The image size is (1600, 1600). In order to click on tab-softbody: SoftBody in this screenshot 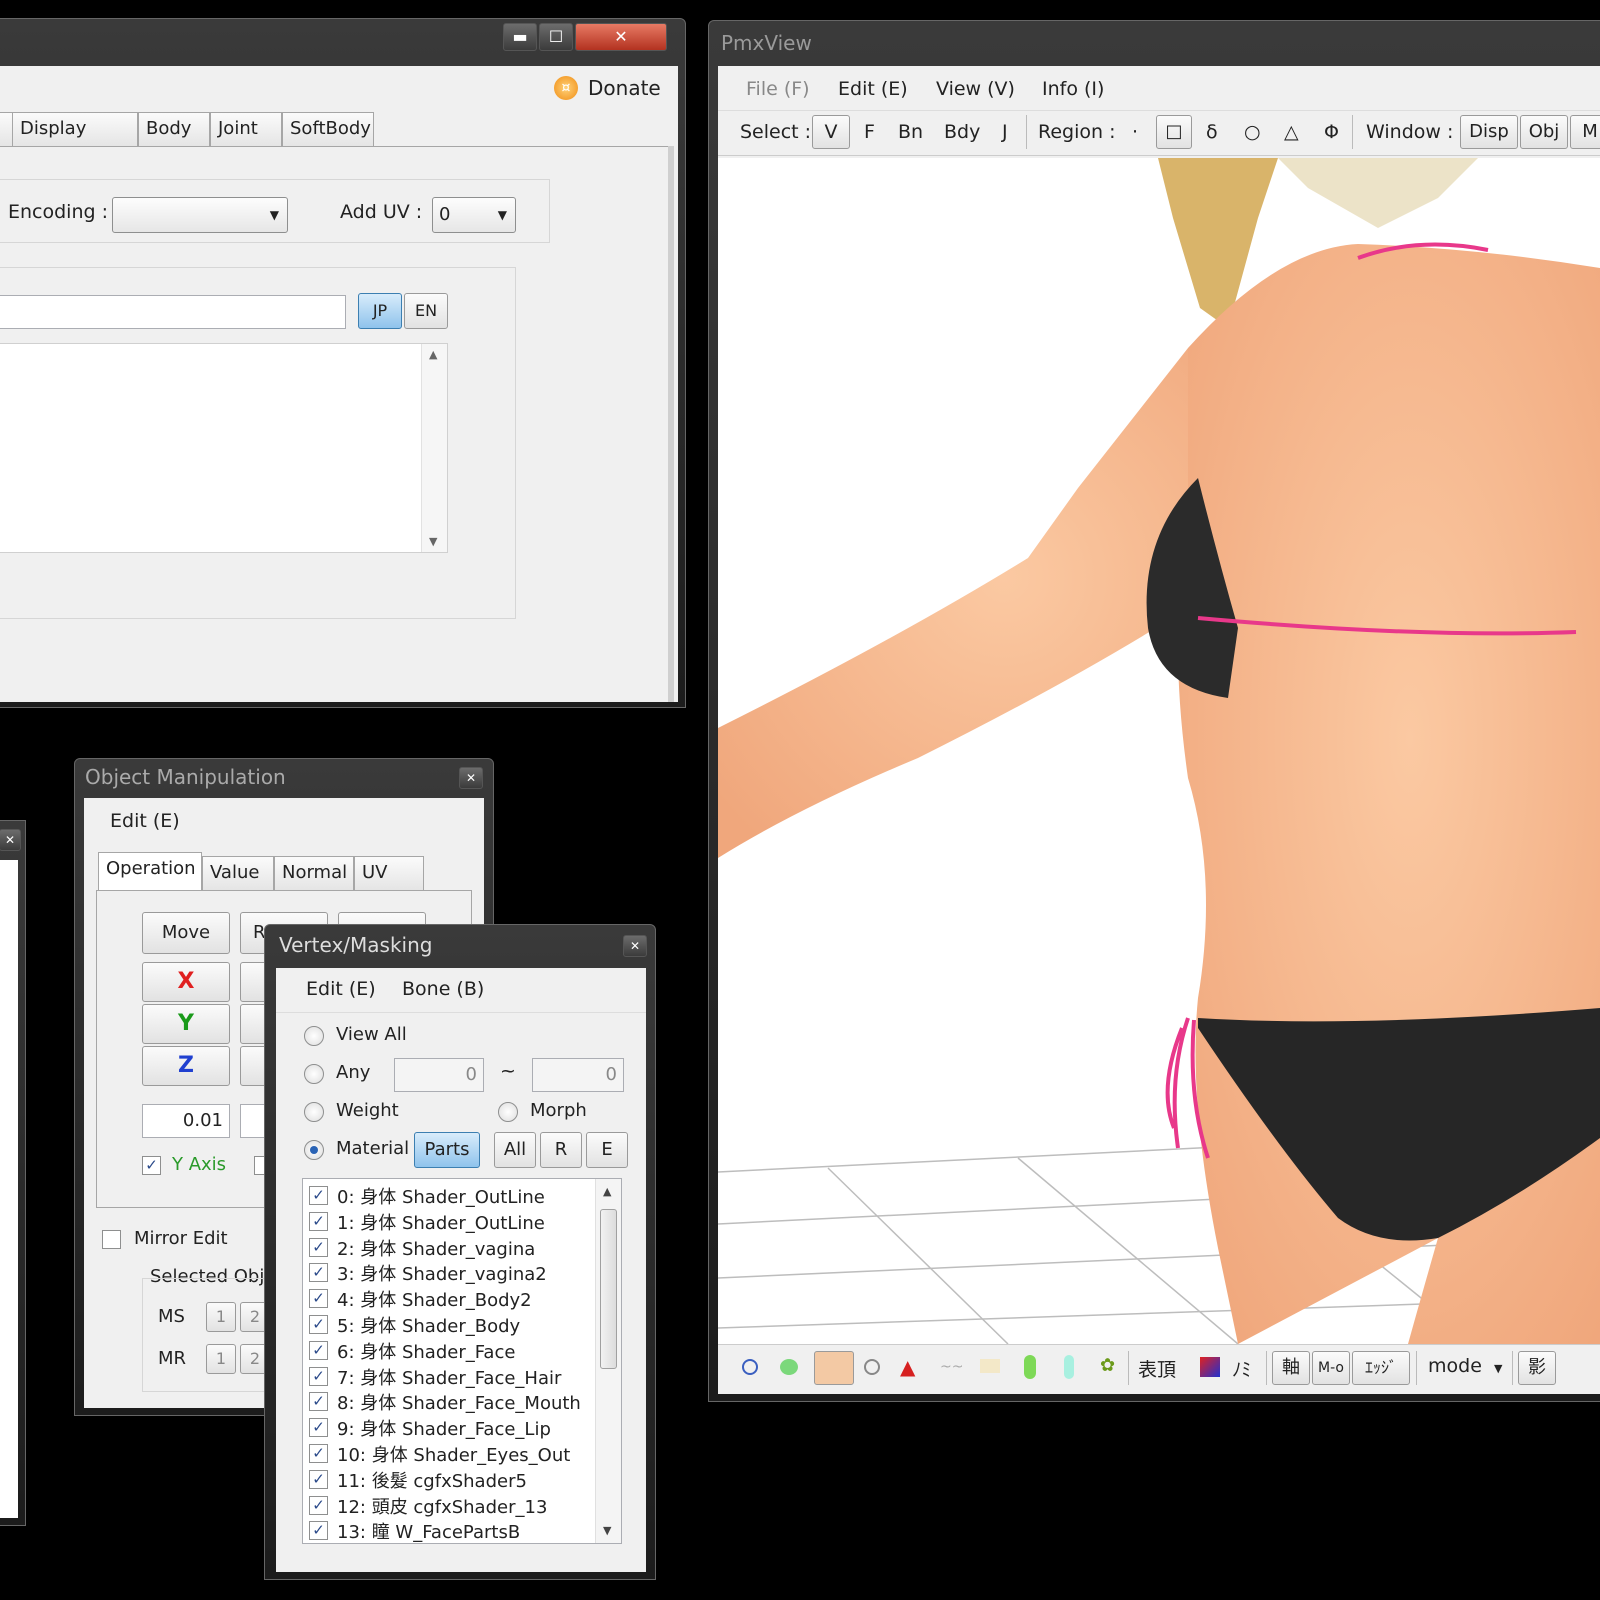, I will do `click(328, 129)`.